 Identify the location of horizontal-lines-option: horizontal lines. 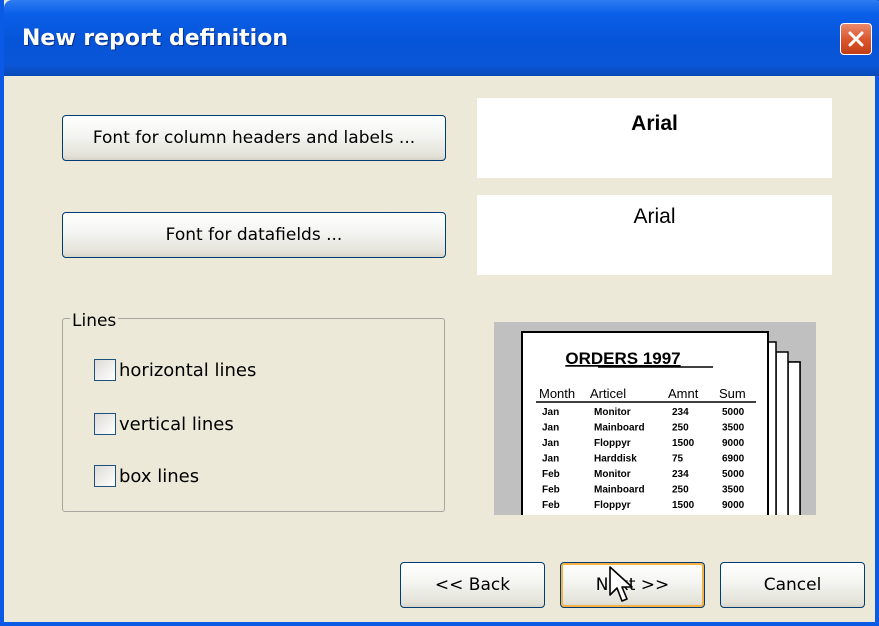
(175, 370).